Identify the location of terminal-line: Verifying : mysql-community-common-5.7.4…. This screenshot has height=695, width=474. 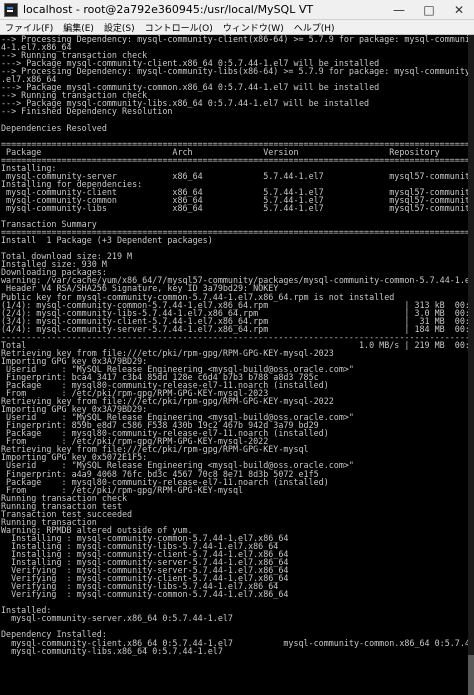
(150, 594).